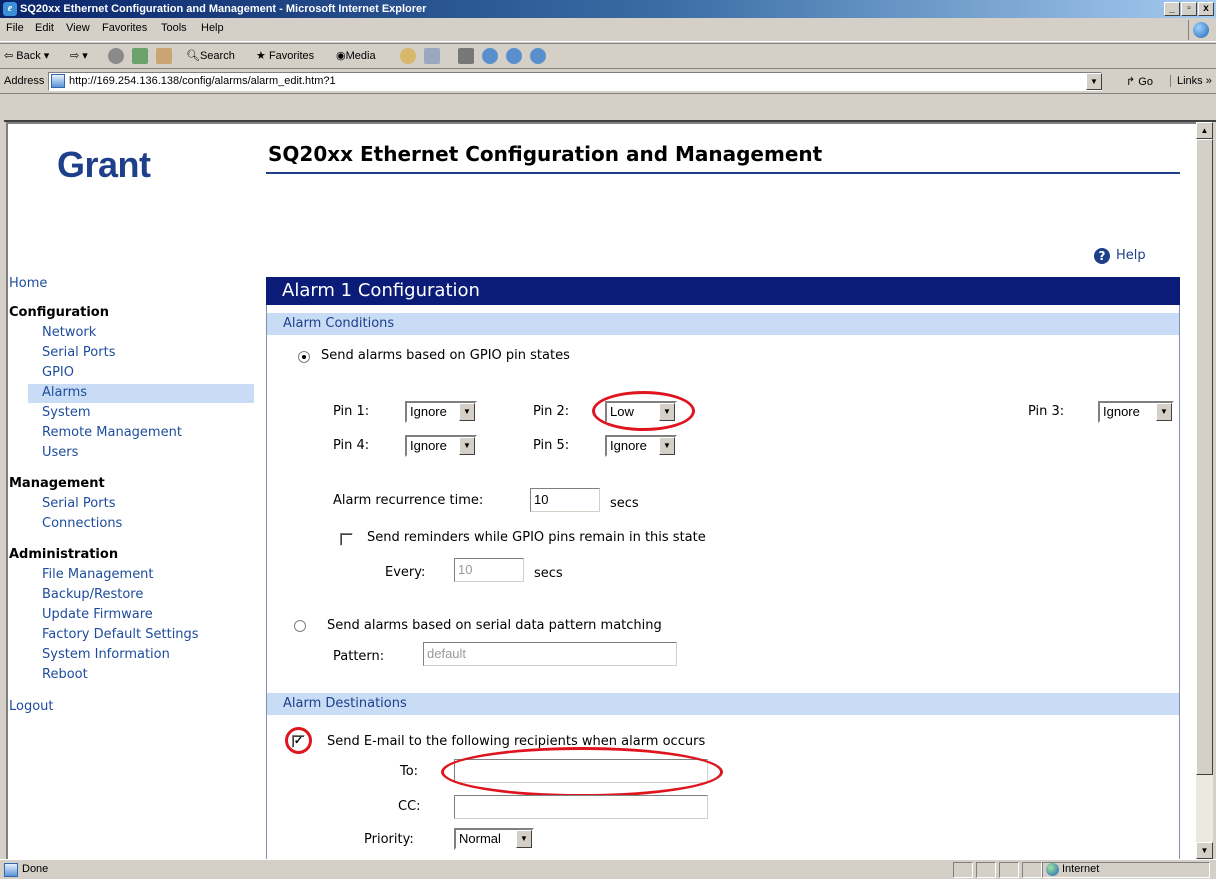  Describe the element at coordinates (356, 55) in the screenshot. I see `media-button: ◉Media` at that location.